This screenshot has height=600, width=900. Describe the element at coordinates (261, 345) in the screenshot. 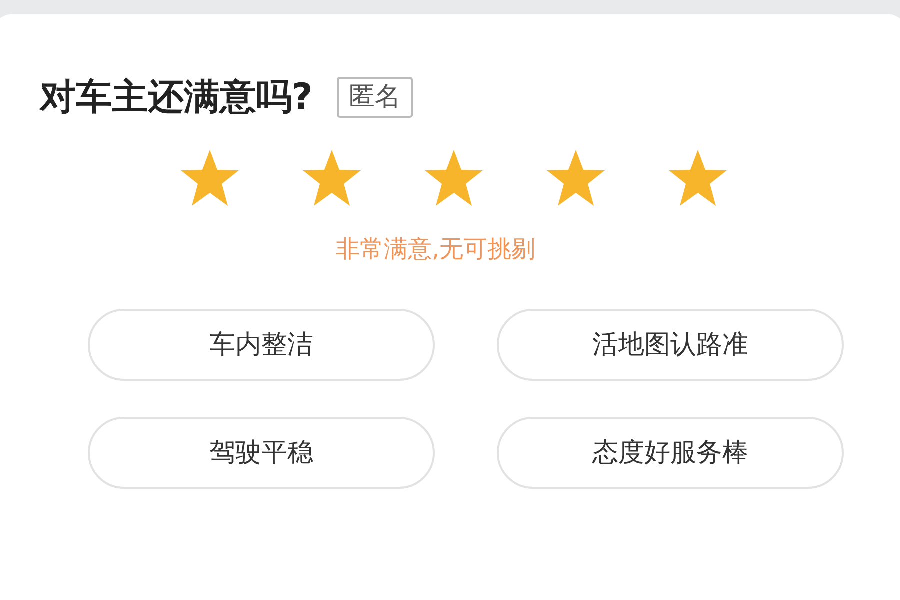

I see `tag-option: 车内整洁` at that location.